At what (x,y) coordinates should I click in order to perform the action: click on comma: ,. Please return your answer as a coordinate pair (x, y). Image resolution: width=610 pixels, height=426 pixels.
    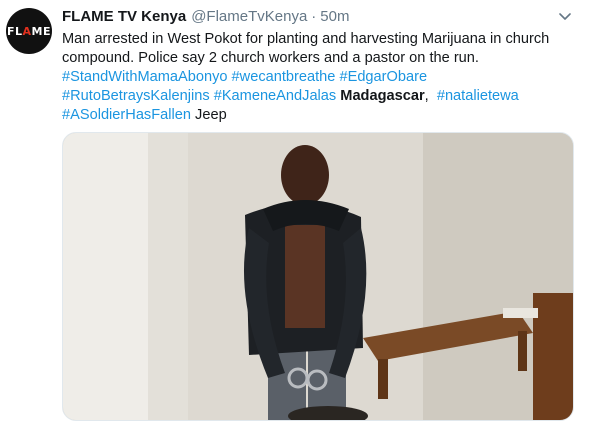
    Looking at the image, I should click on (426, 96).